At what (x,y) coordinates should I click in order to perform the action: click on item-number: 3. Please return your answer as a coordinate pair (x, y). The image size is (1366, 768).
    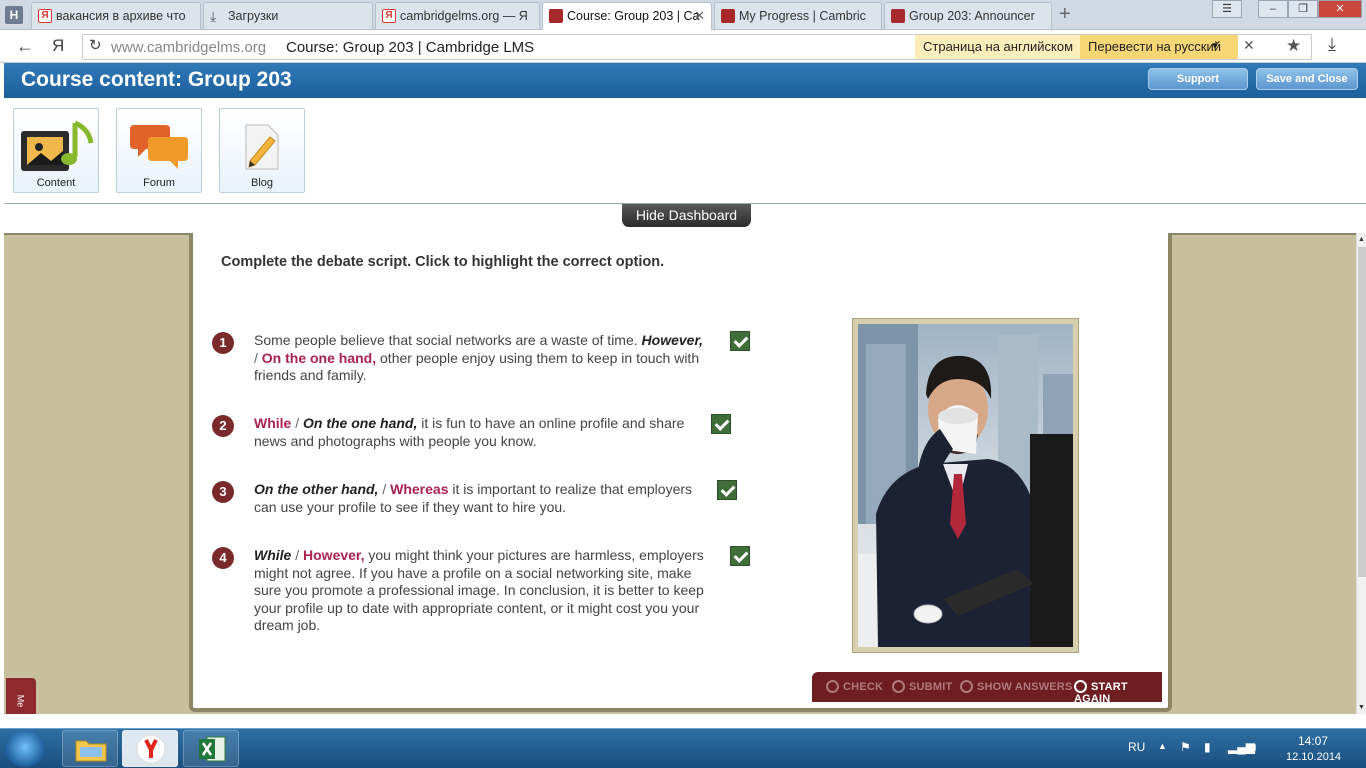
    Looking at the image, I should click on (223, 492).